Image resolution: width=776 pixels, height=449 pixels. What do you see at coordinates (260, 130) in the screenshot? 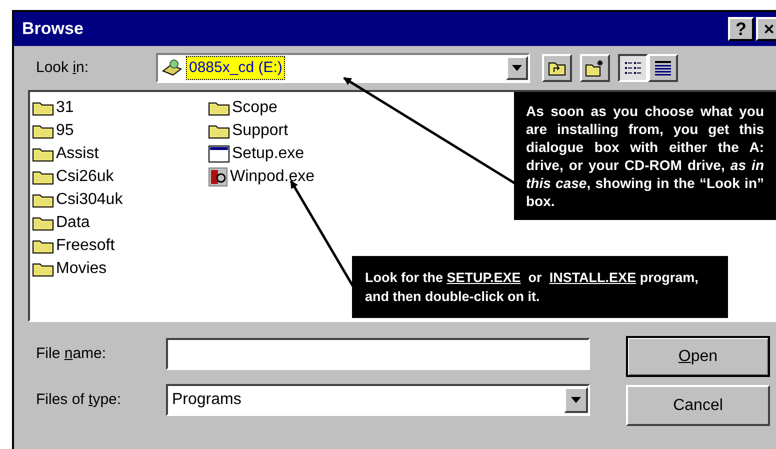
I see `file-name: Support` at bounding box center [260, 130].